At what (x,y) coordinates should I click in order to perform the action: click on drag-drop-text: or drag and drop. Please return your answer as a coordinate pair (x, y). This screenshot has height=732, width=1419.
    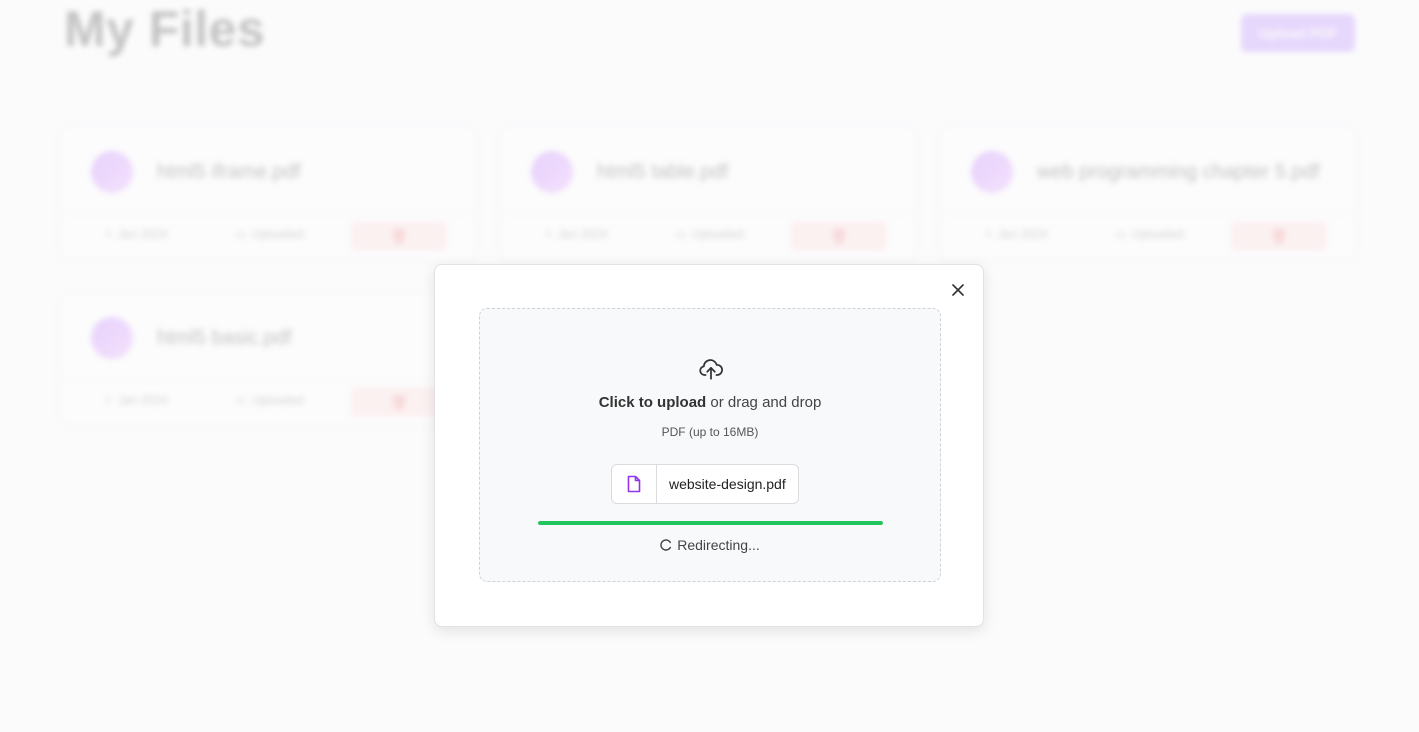
    Looking at the image, I should click on (766, 402).